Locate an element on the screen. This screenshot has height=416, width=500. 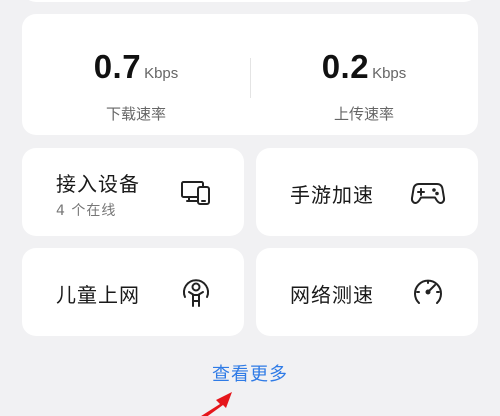
game-boost-tile: 手游加速 is located at coordinates (367, 192).